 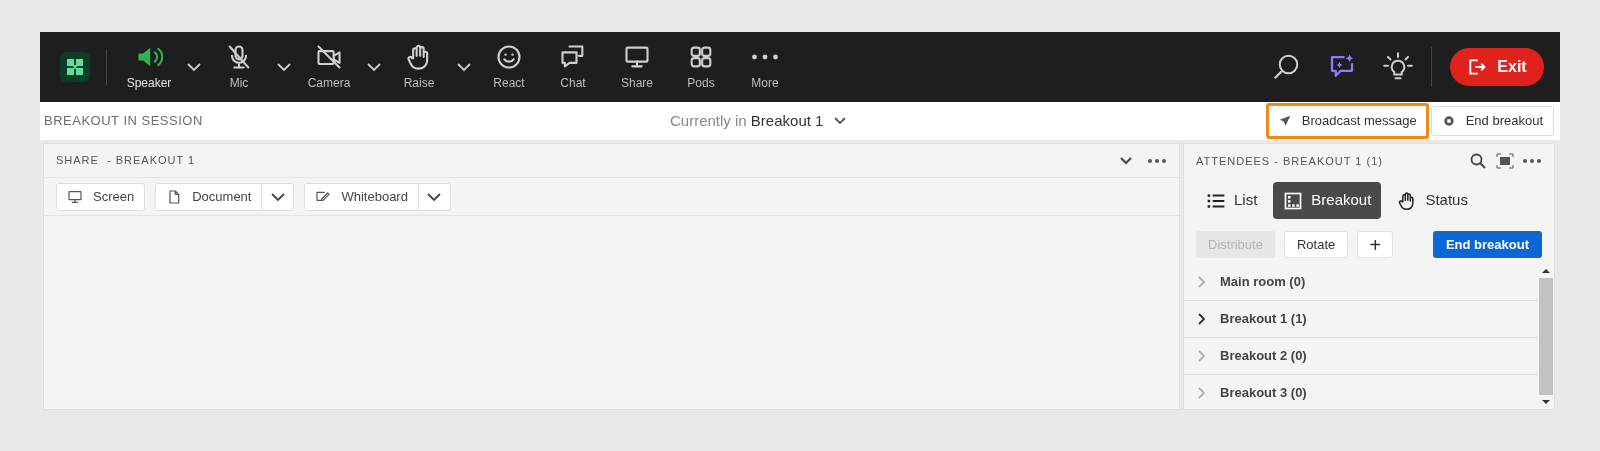 What do you see at coordinates (419, 67) in the screenshot?
I see `toolbar-button: Raise` at bounding box center [419, 67].